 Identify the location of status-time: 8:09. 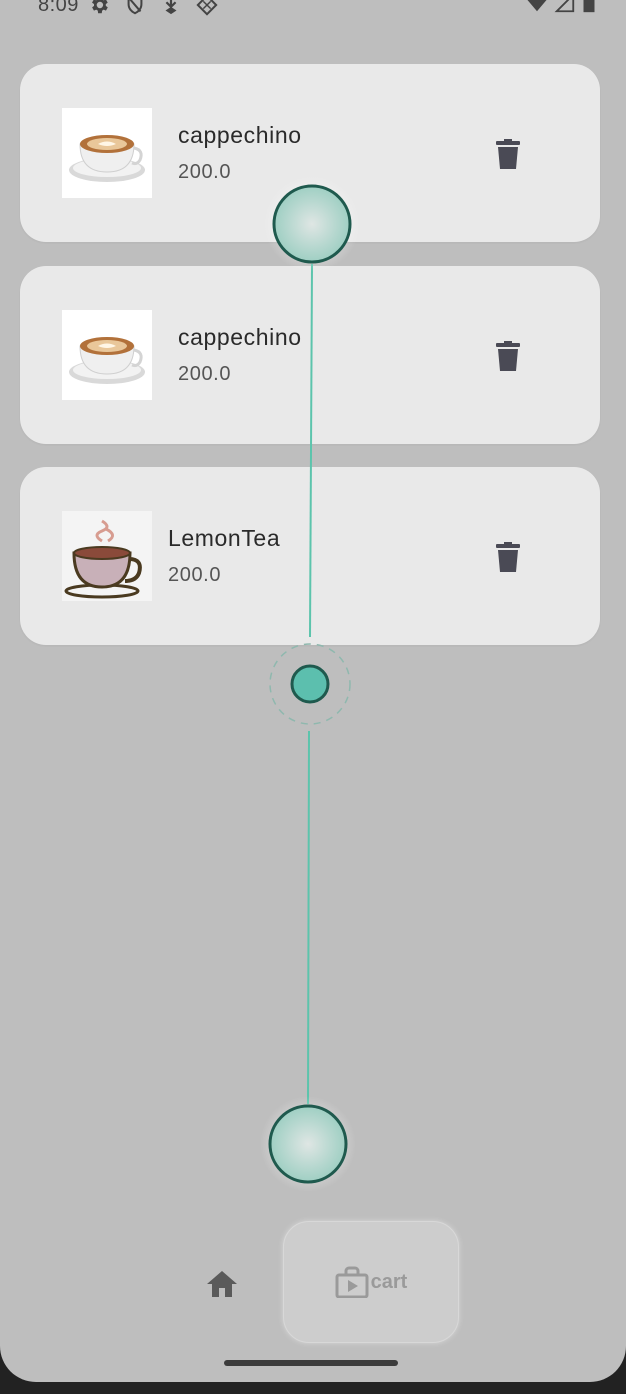
(58, 8).